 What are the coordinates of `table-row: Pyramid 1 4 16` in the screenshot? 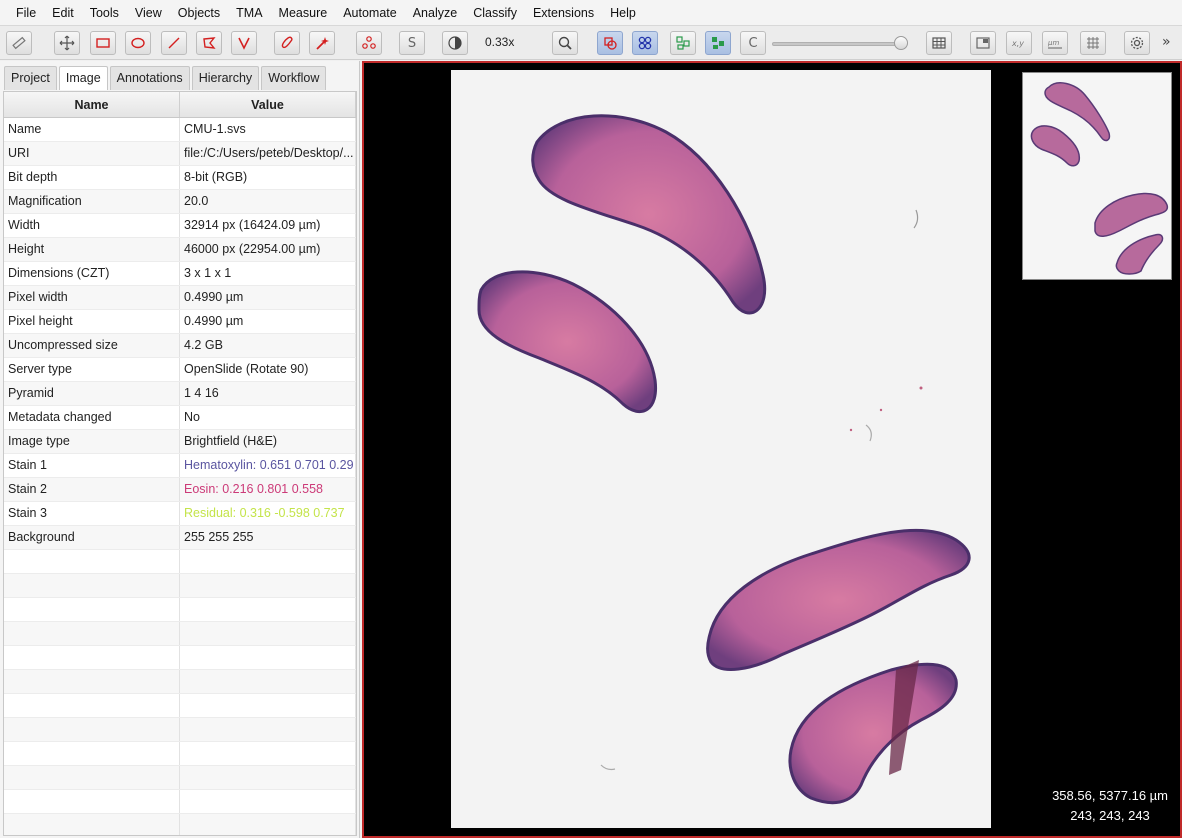 It's located at (180, 394).